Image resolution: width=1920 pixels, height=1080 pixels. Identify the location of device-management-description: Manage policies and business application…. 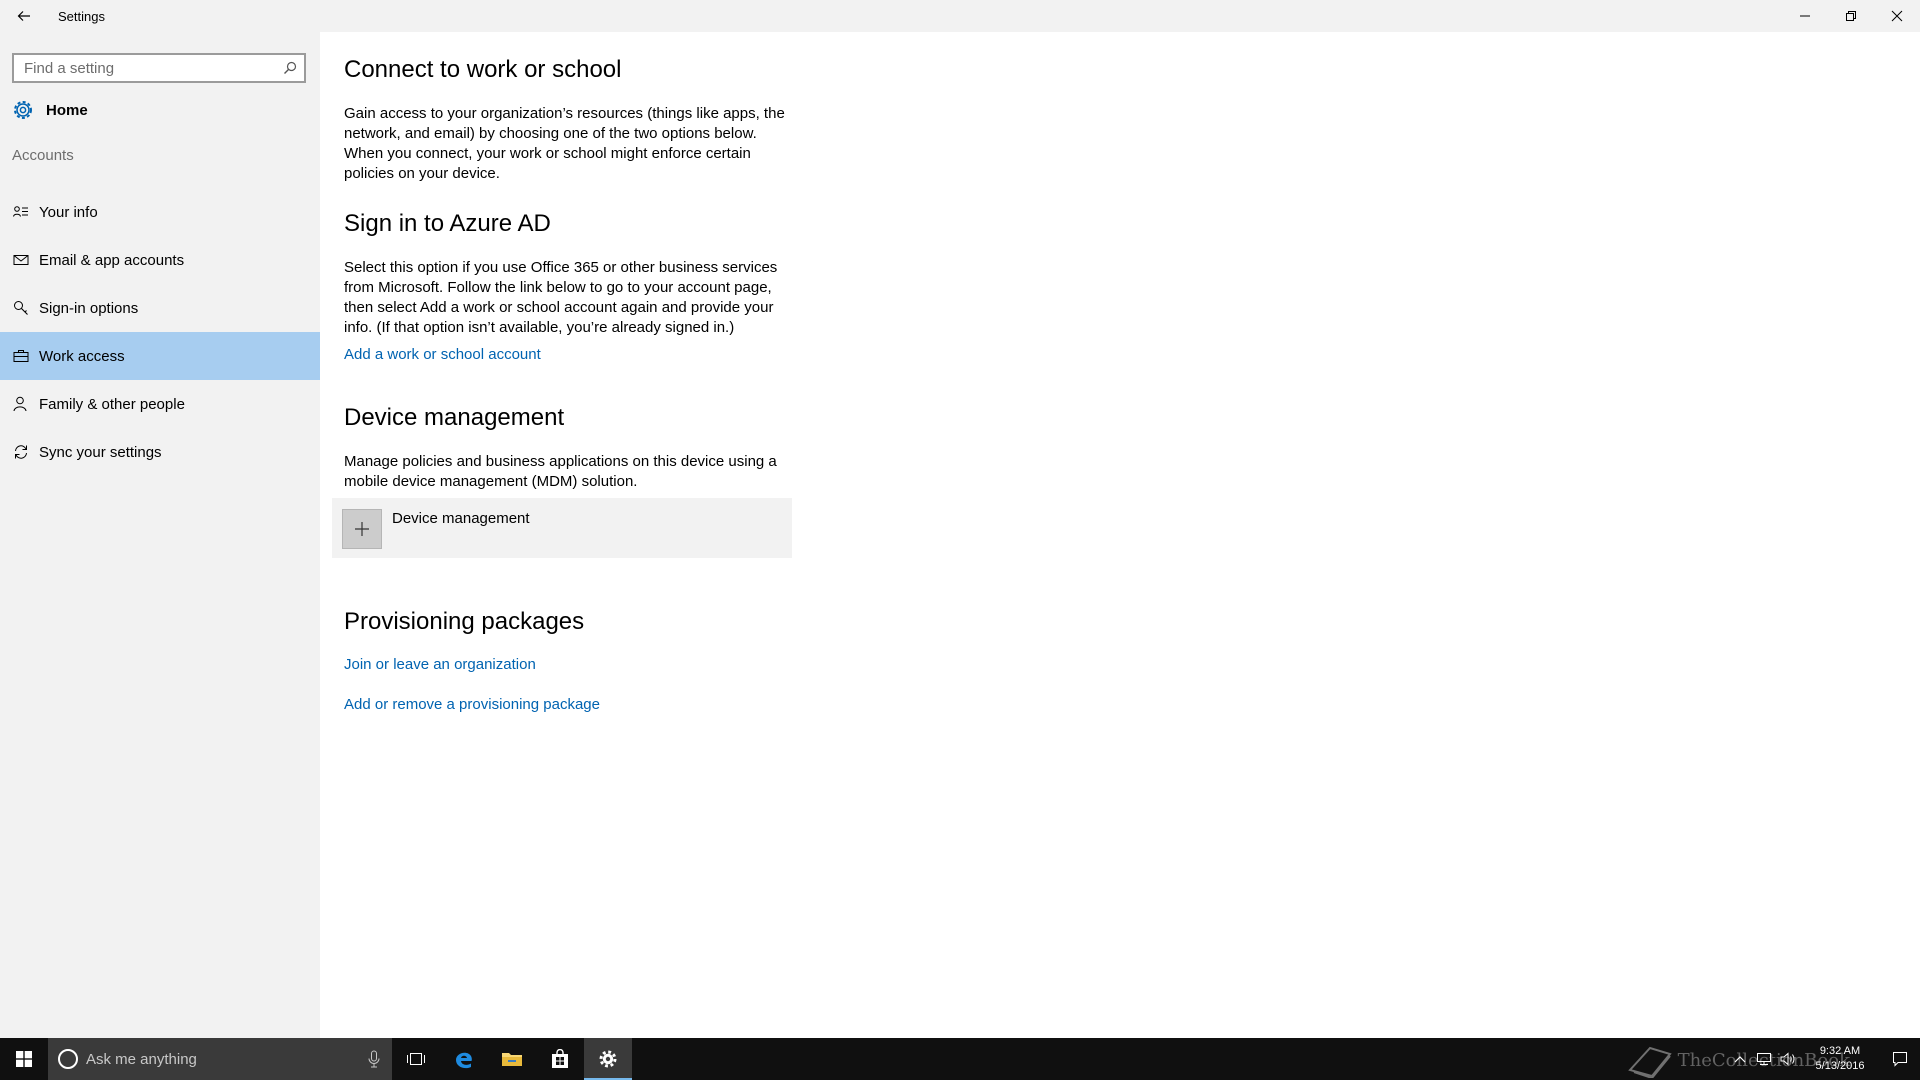
(560, 471).